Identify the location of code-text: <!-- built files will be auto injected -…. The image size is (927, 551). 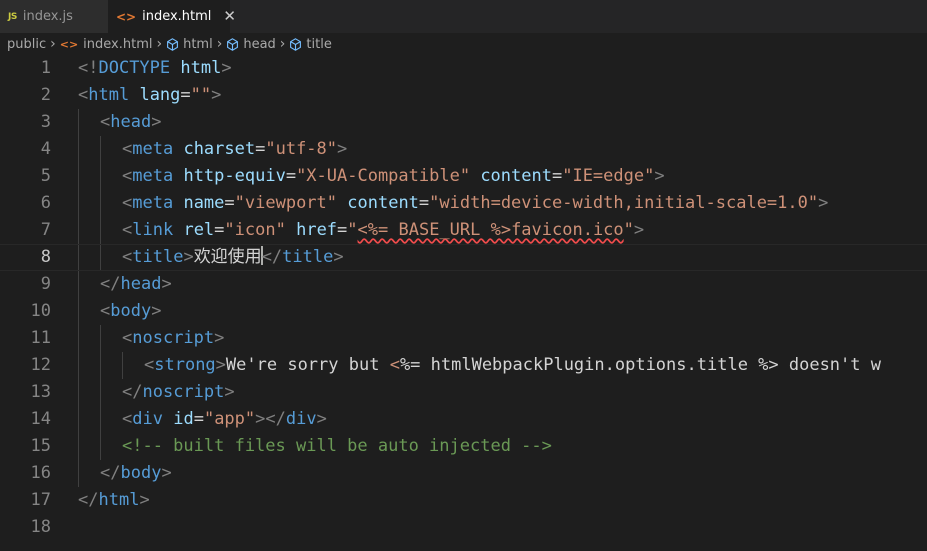
(337, 446).